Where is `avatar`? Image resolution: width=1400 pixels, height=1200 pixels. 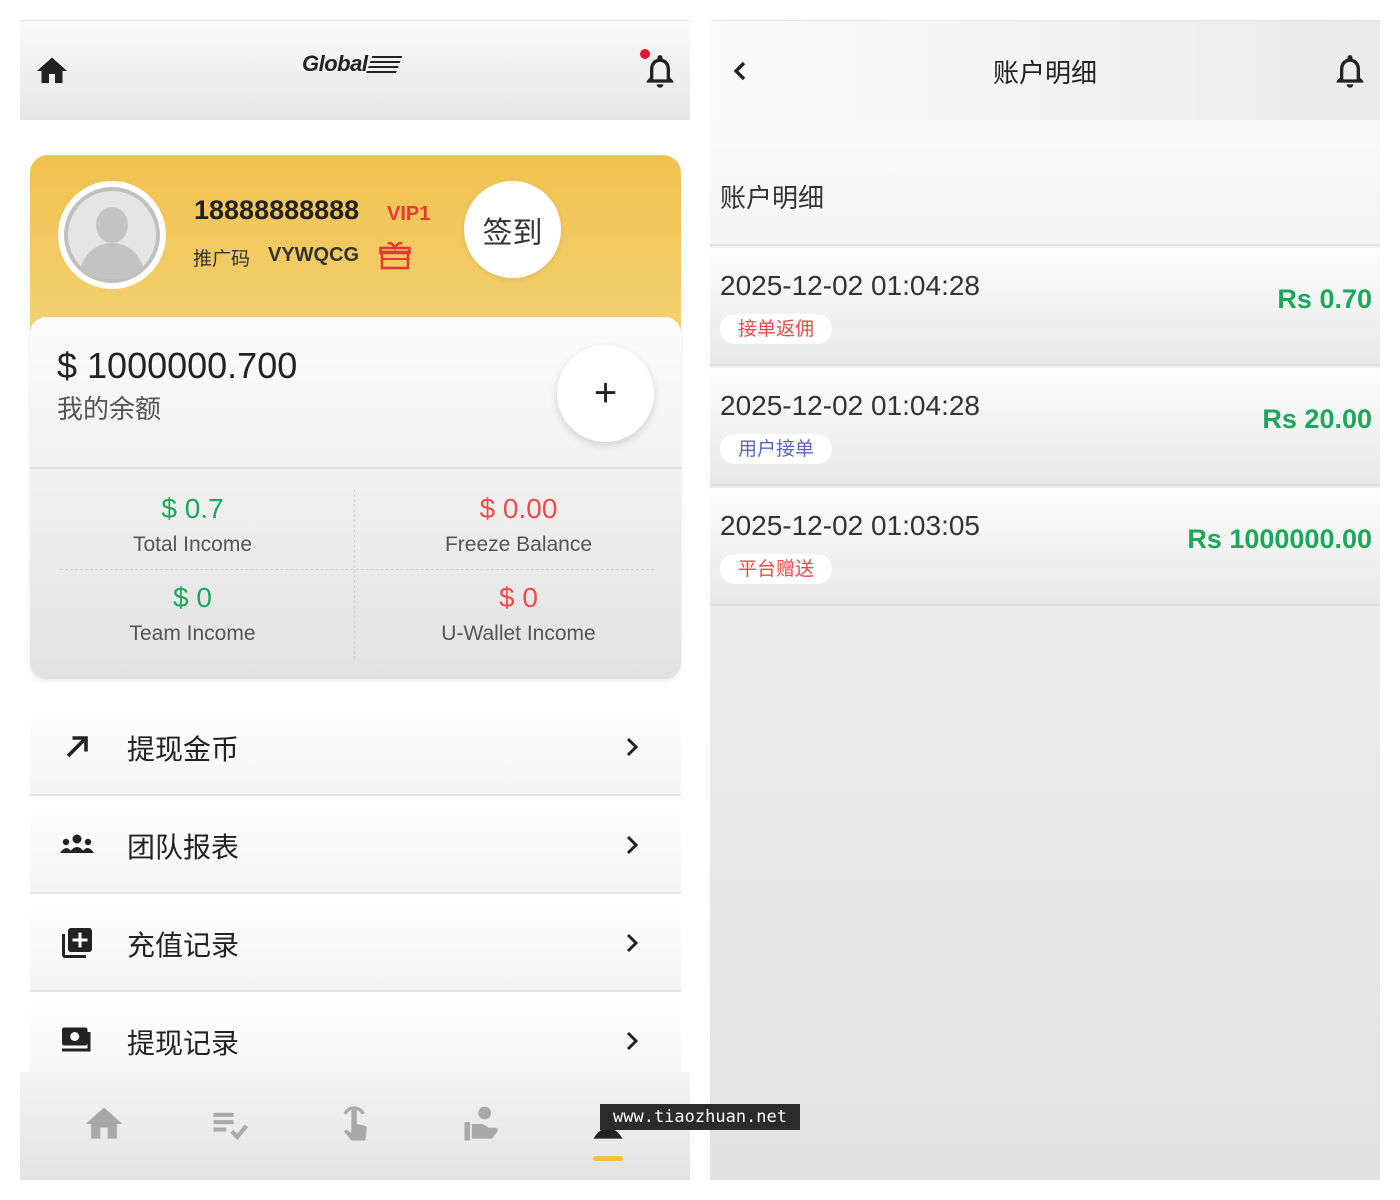 avatar is located at coordinates (112, 235).